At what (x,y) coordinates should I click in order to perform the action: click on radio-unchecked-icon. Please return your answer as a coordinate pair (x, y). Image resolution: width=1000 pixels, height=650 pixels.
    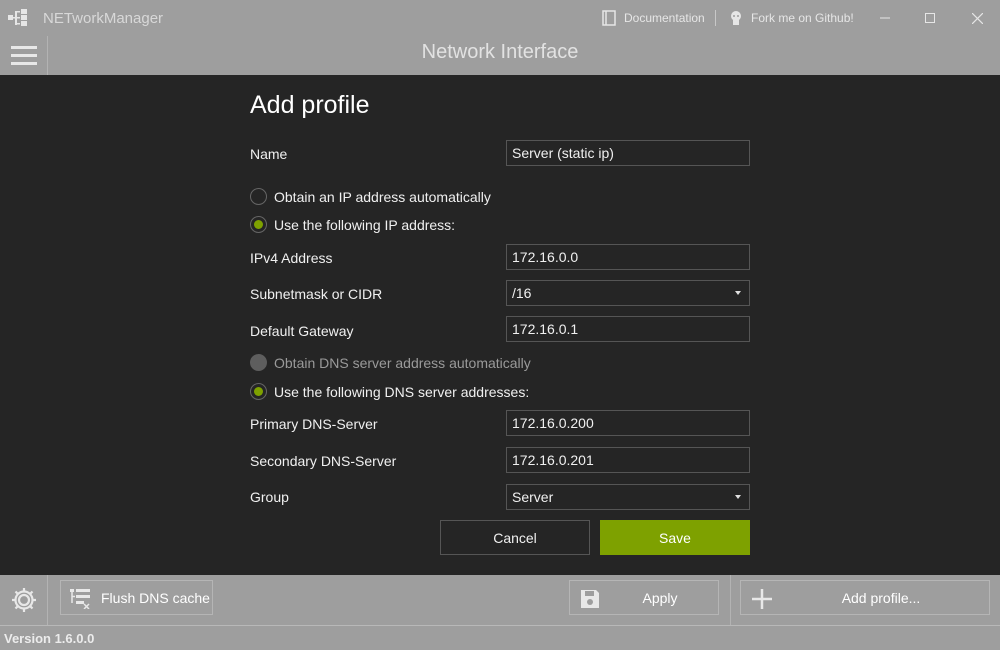
    Looking at the image, I should click on (258, 196).